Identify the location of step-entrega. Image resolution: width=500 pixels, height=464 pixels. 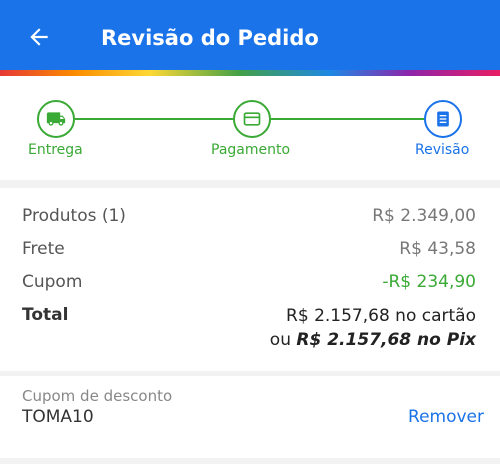
(56, 119).